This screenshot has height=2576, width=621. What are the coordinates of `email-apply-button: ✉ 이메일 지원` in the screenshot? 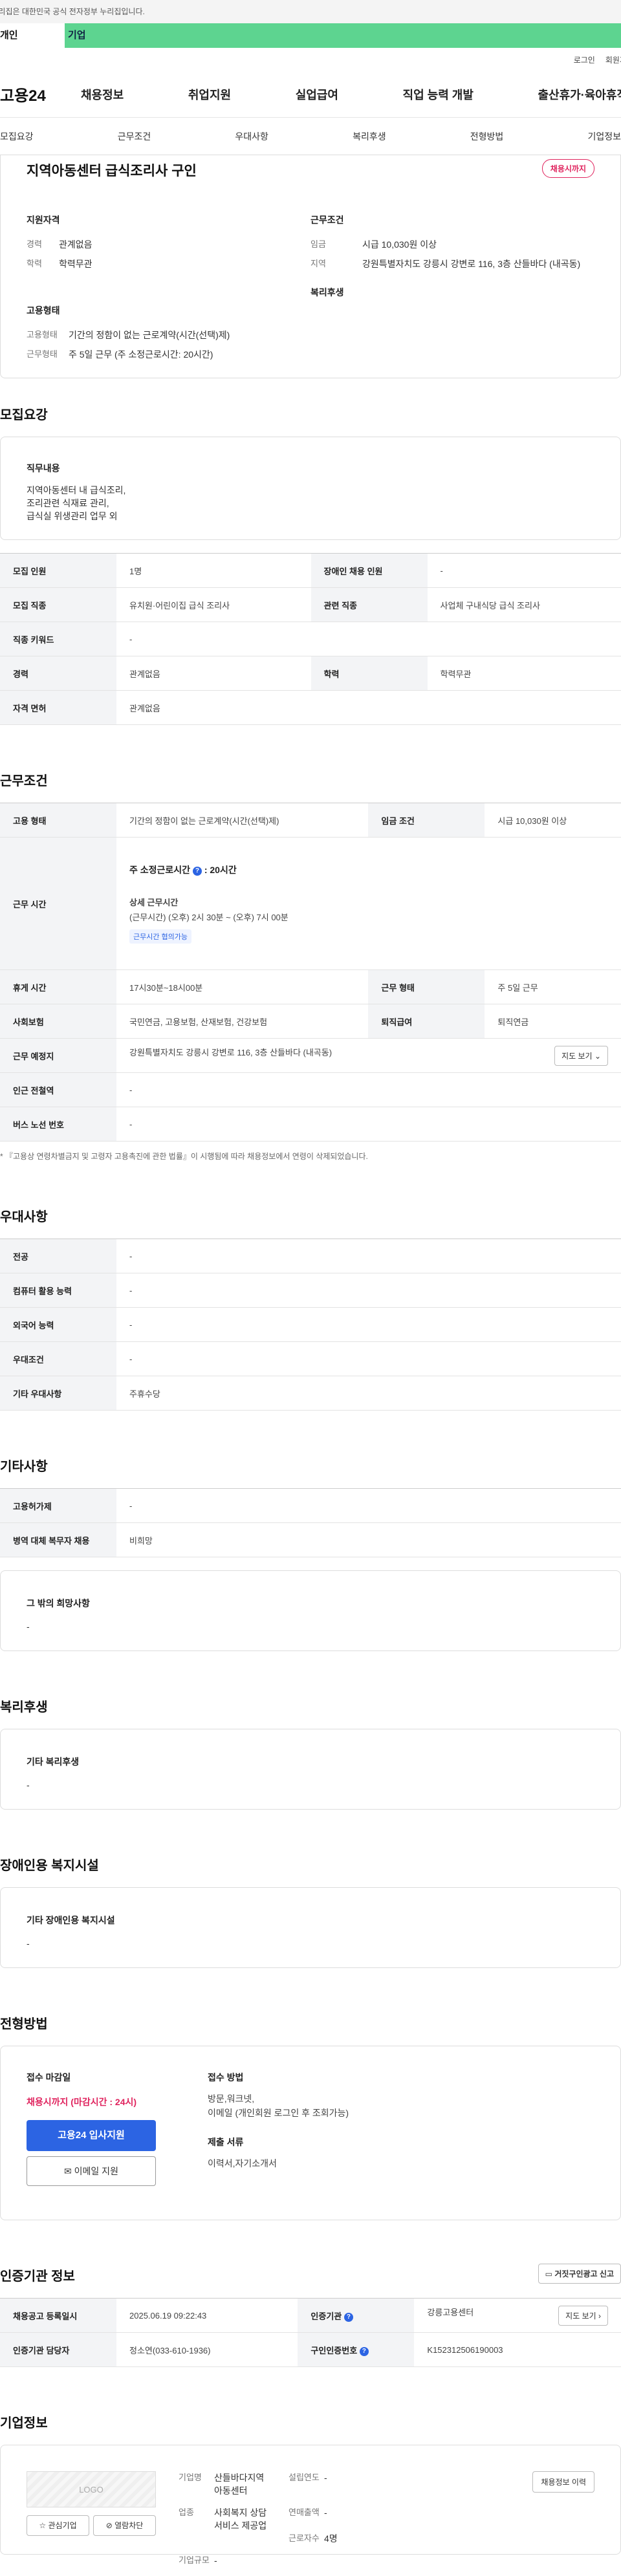 It's located at (91, 2171).